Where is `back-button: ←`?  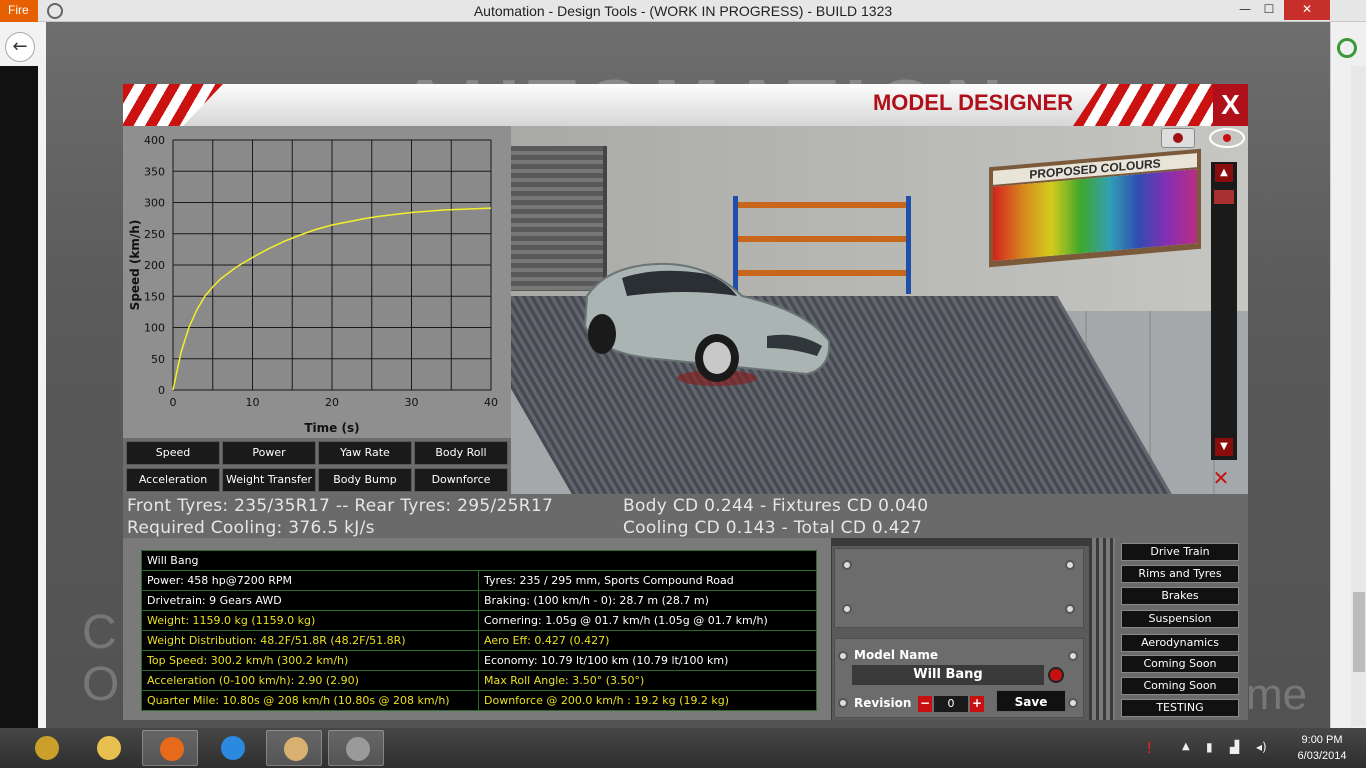 back-button: ← is located at coordinates (20, 47).